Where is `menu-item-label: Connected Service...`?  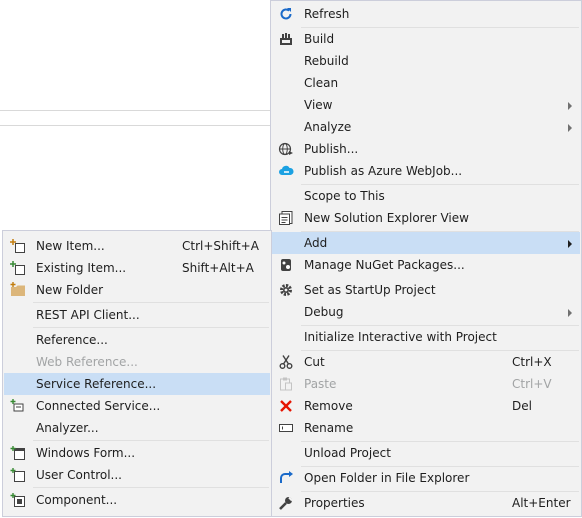
menu-item-label: Connected Service... is located at coordinates (98, 406).